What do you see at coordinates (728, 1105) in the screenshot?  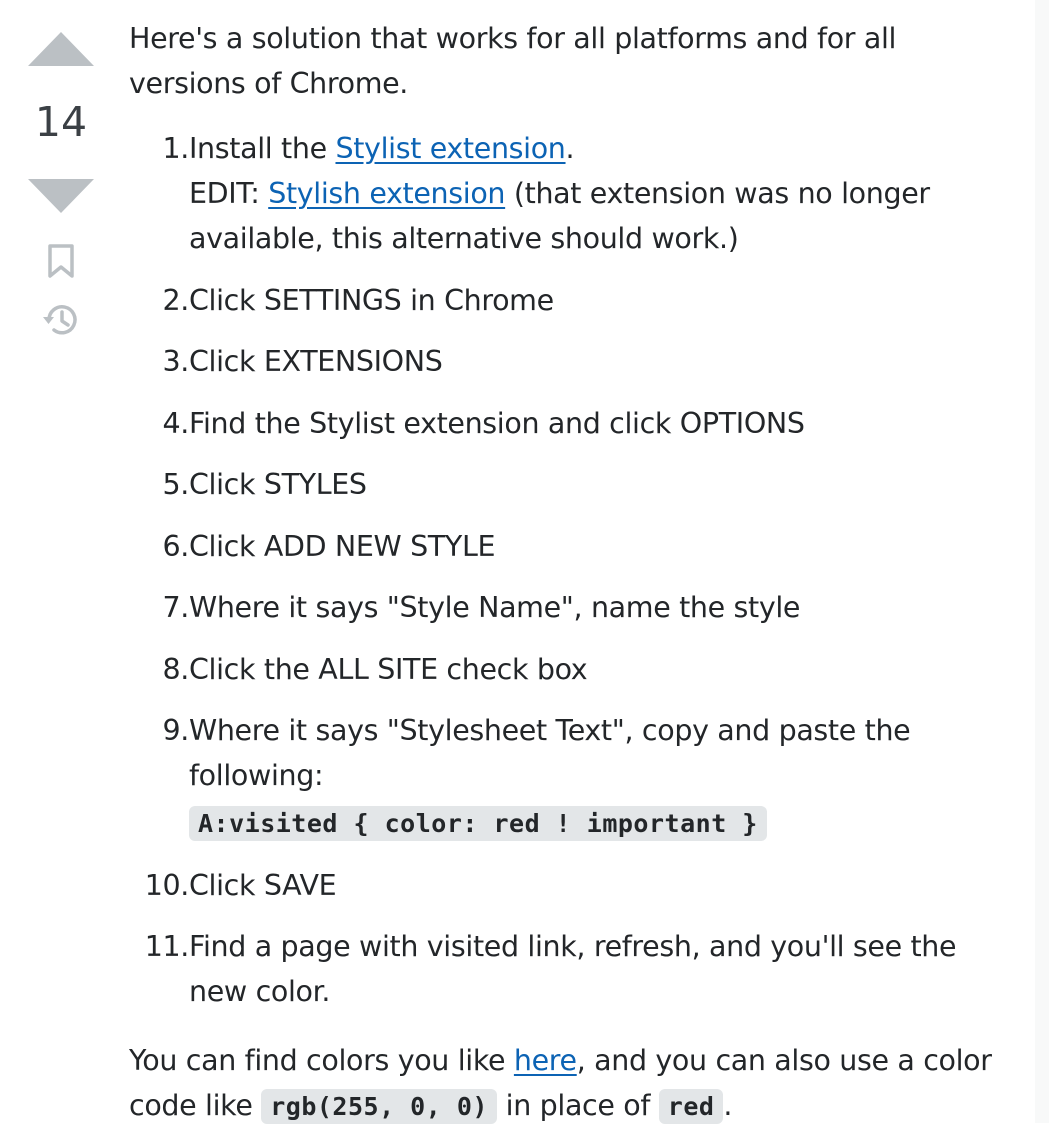 I see `outro-text: .` at bounding box center [728, 1105].